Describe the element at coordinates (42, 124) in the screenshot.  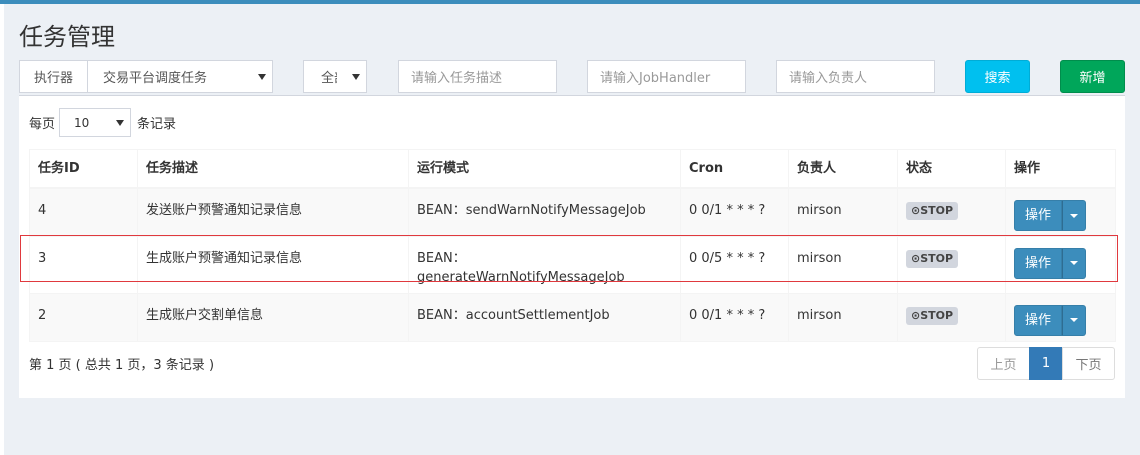
I see `length-prefix: 每页` at that location.